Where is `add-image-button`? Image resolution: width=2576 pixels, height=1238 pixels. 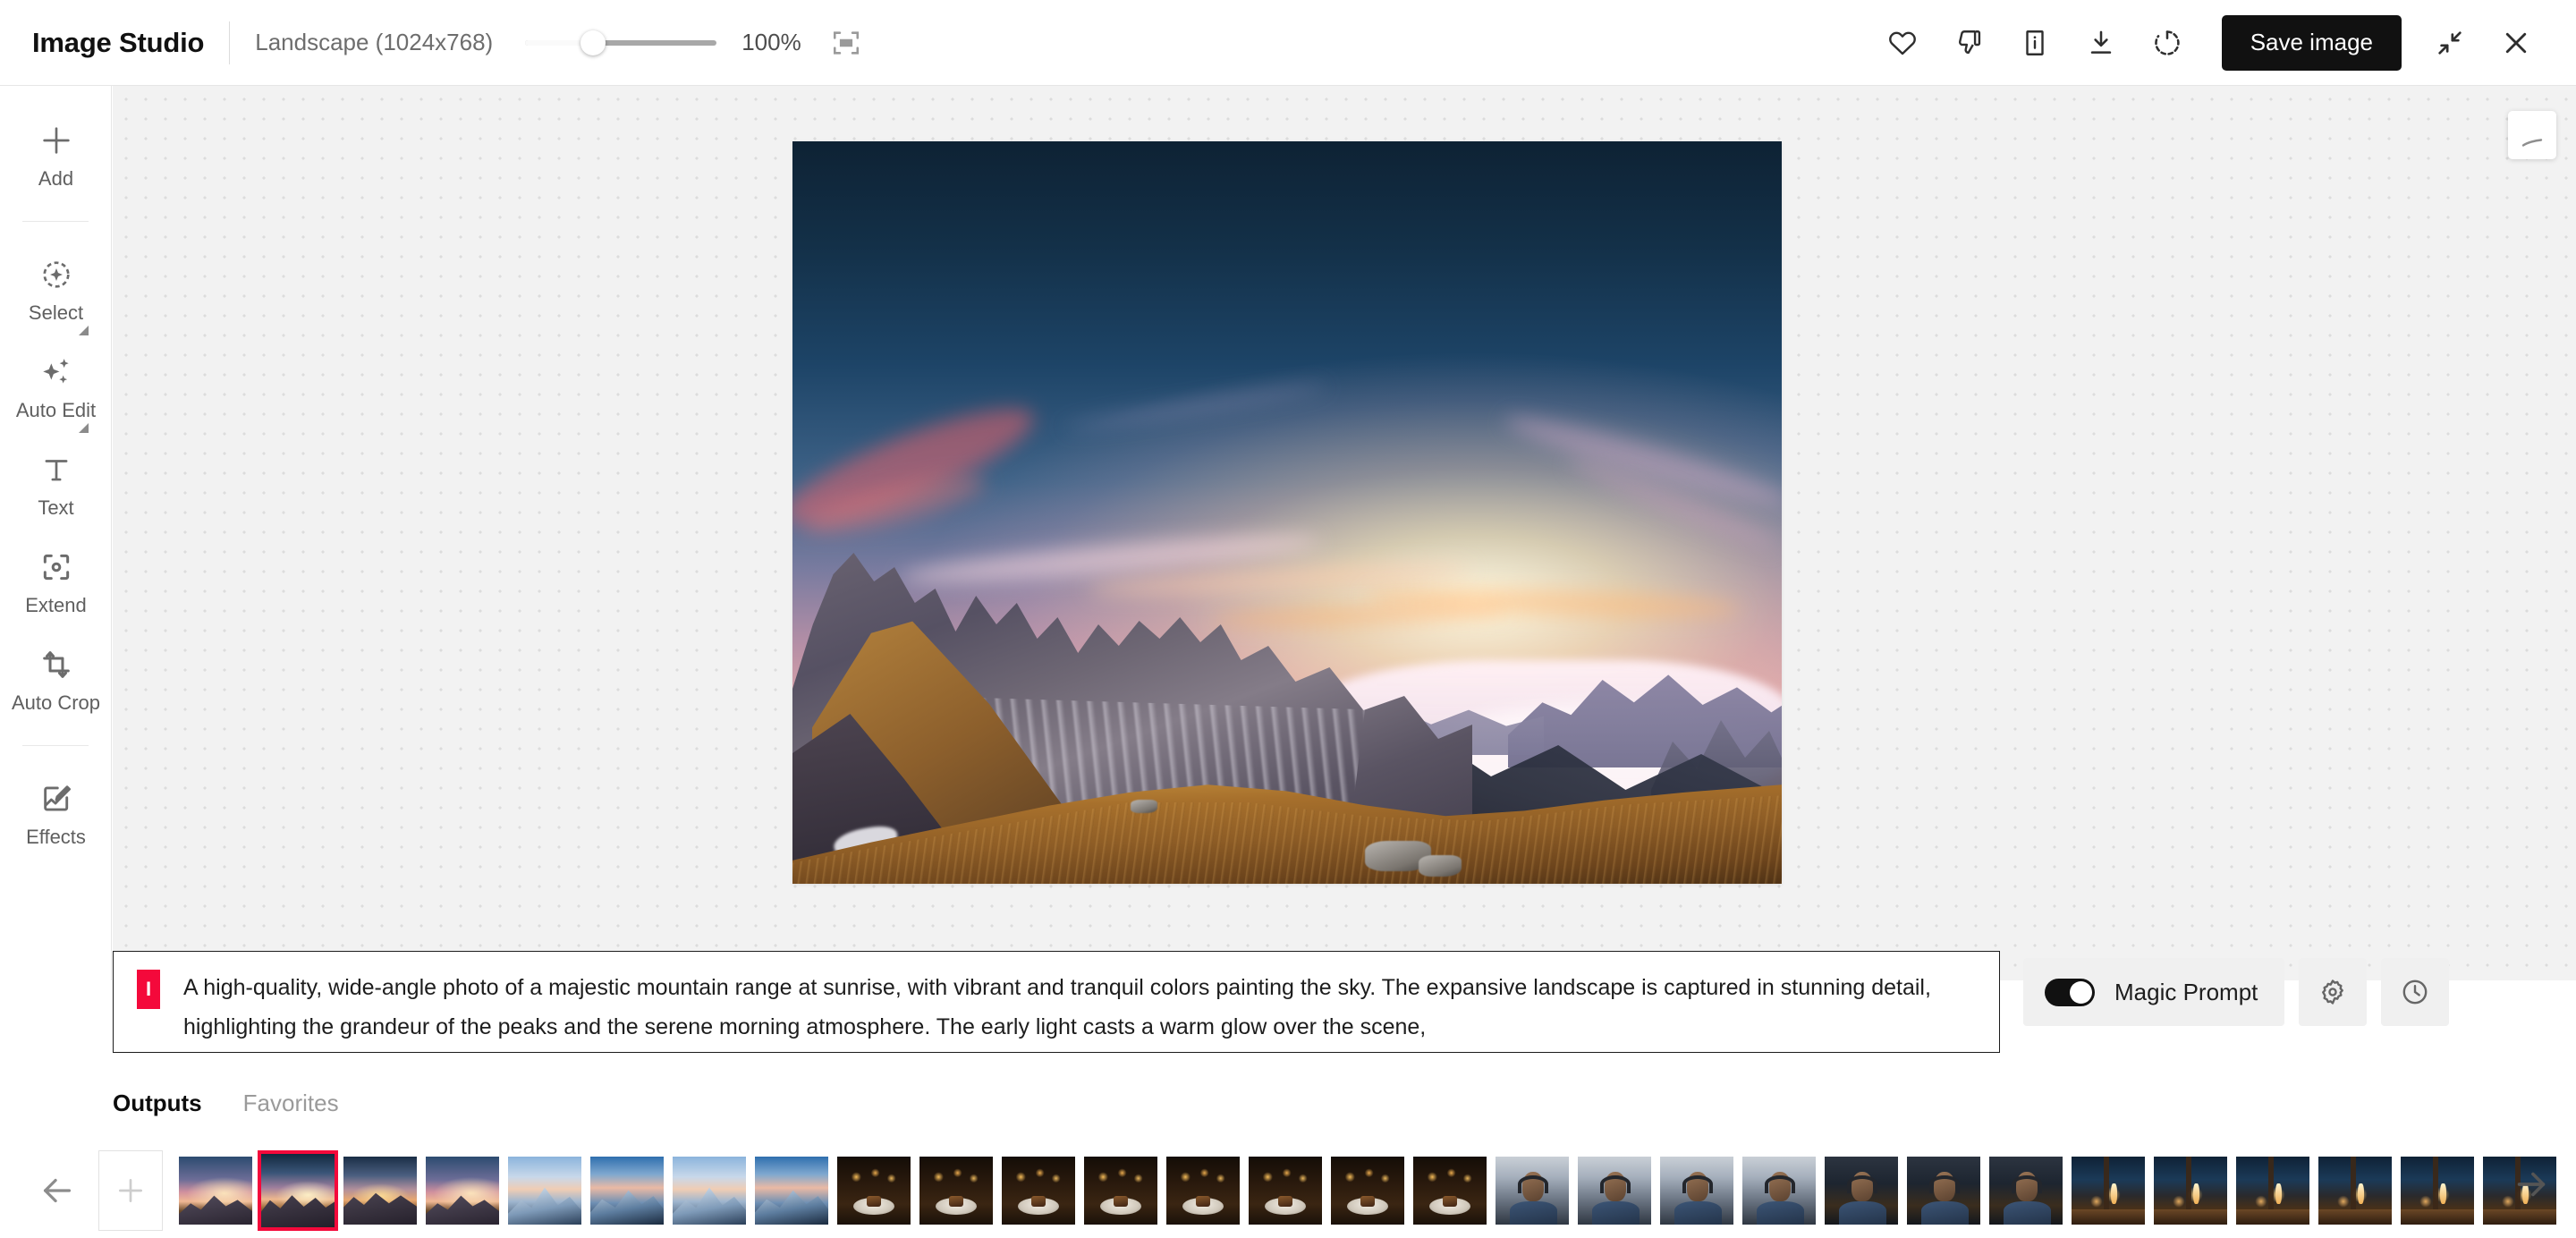 add-image-button is located at coordinates (130, 1190).